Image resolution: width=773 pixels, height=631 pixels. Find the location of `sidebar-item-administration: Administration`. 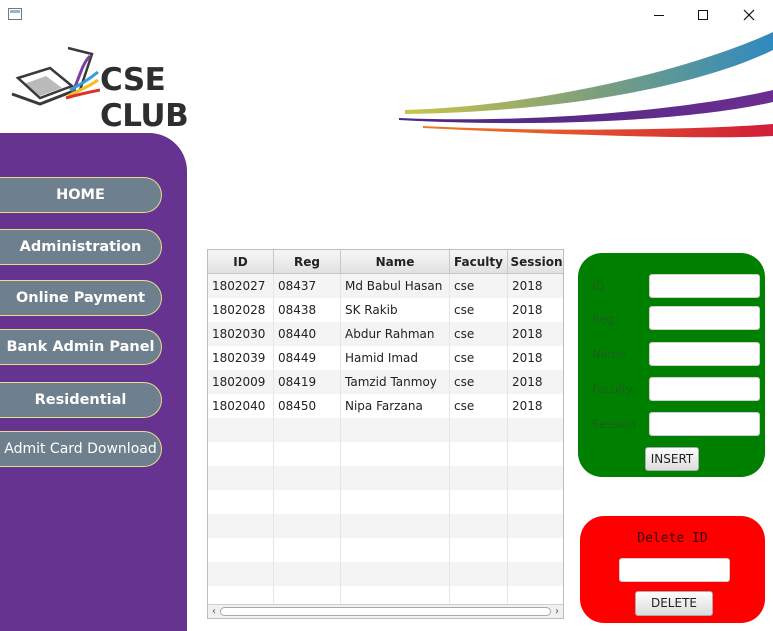

sidebar-item-administration: Administration is located at coordinates (81, 247).